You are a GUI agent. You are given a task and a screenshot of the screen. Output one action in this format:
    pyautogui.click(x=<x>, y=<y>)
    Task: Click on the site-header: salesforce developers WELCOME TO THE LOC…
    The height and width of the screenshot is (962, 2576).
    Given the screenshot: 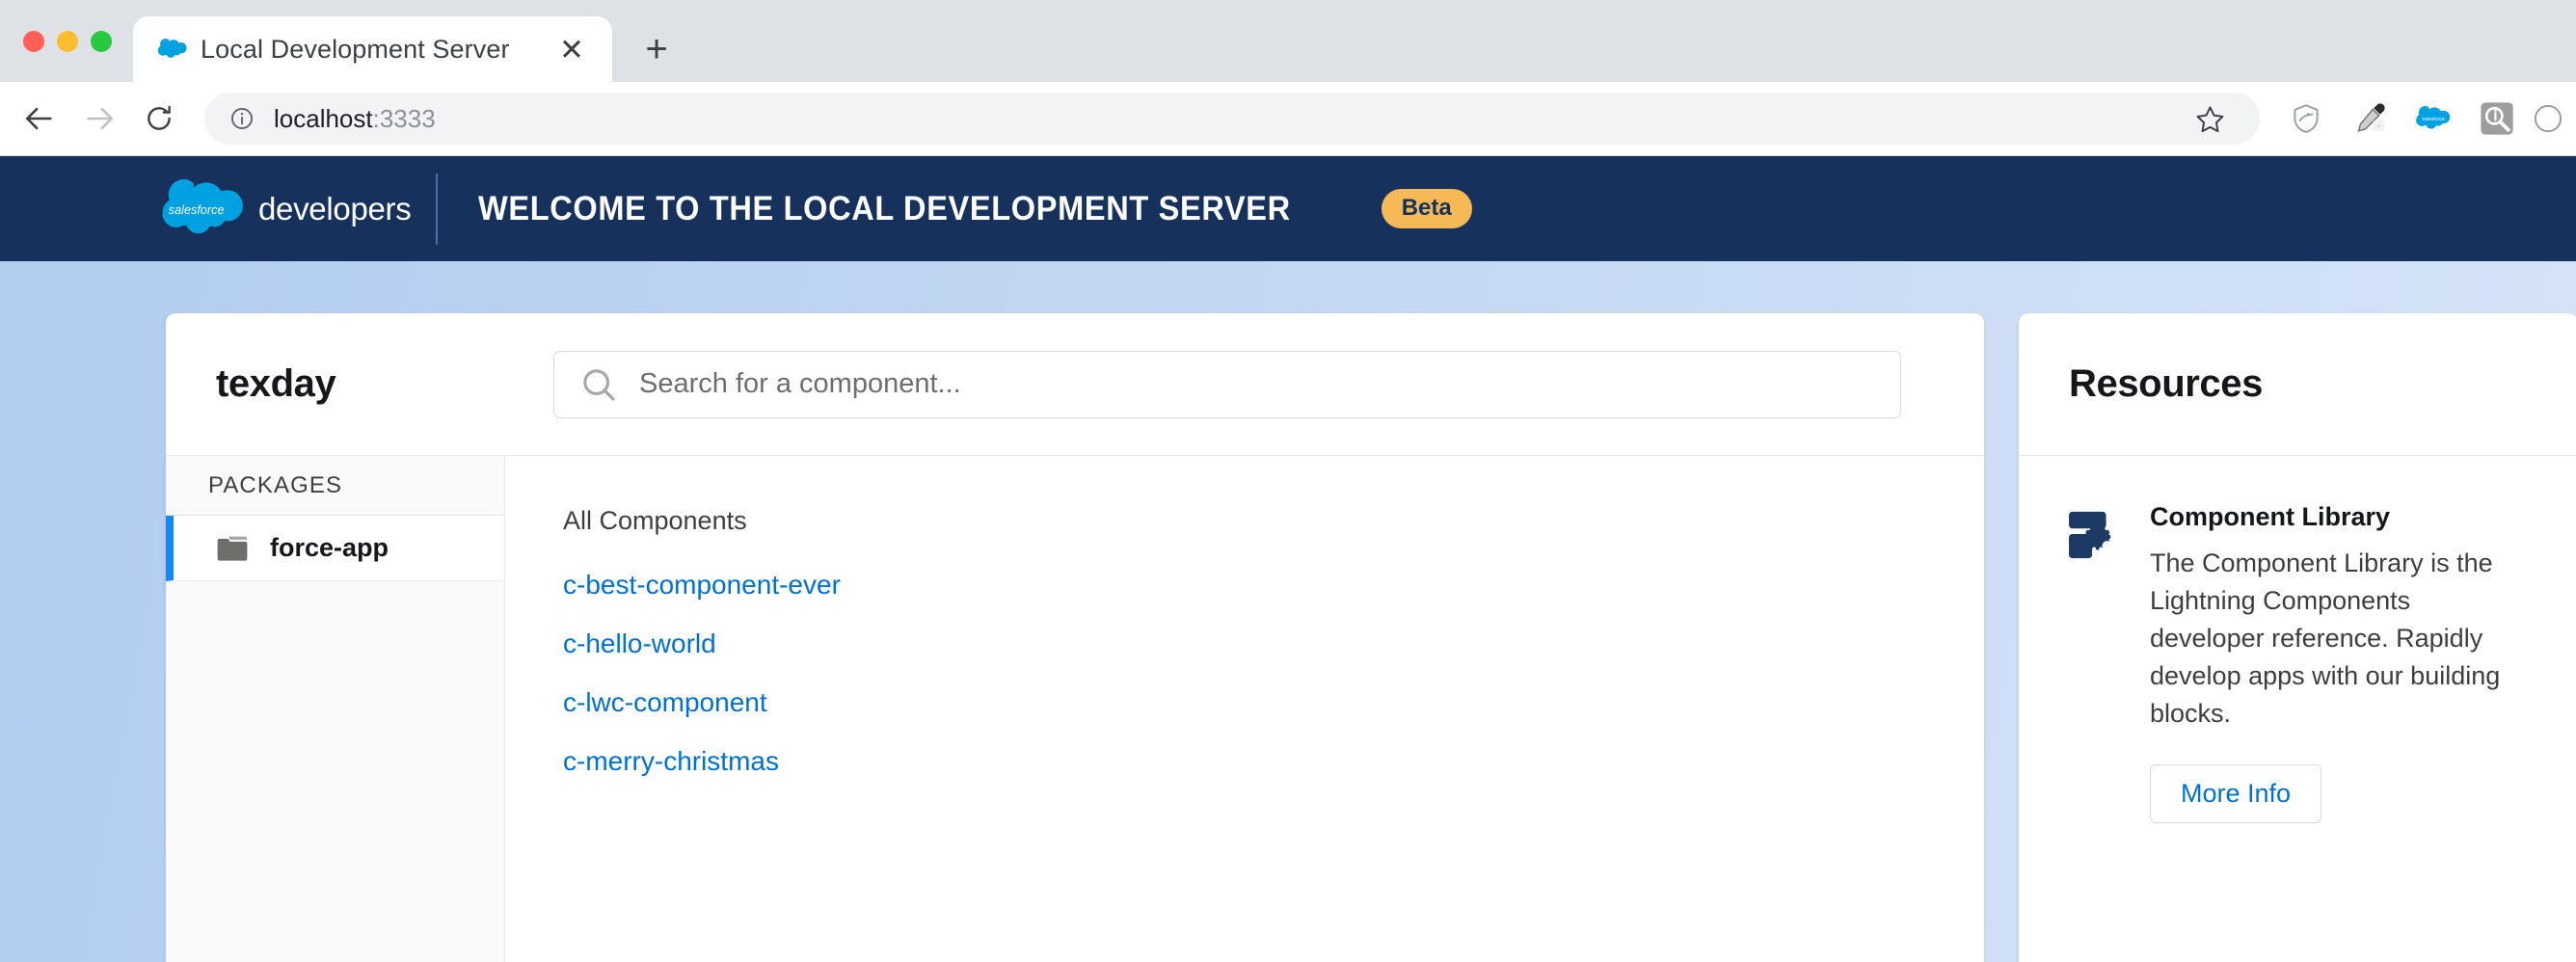 What is the action you would take?
    pyautogui.click(x=1288, y=208)
    